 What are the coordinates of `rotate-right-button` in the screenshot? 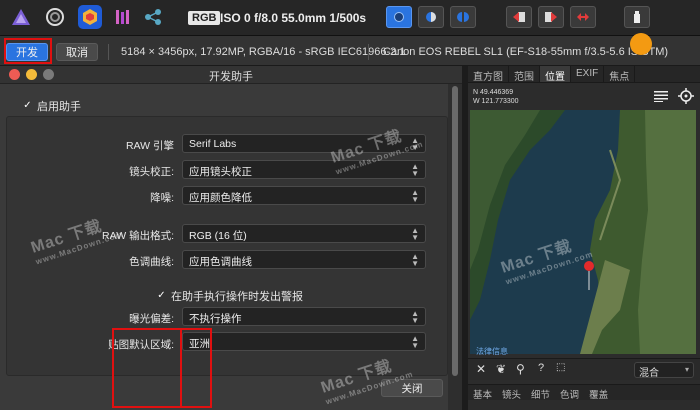 It's located at (551, 17).